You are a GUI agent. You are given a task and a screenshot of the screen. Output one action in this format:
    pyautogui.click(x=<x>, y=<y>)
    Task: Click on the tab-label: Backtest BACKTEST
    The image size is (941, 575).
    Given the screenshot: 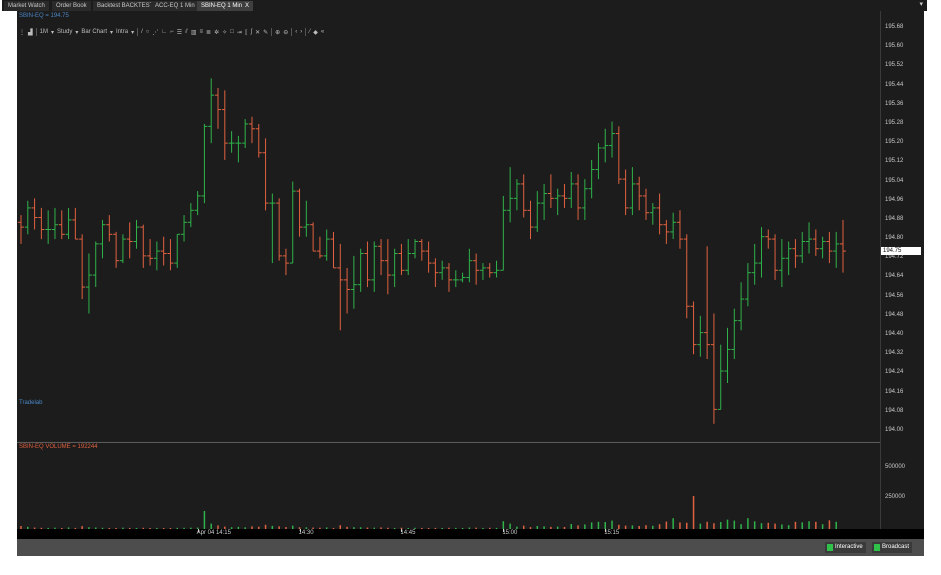 What is the action you would take?
    pyautogui.click(x=125, y=6)
    